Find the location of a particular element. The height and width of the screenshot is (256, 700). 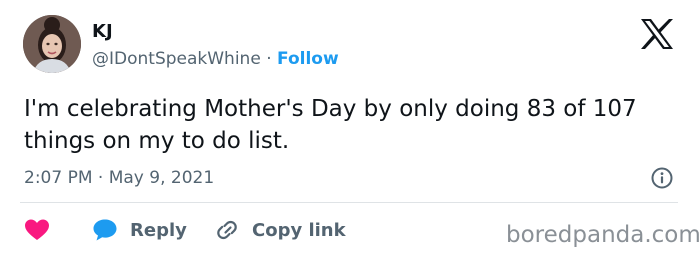

heart-icon is located at coordinates (37, 229).